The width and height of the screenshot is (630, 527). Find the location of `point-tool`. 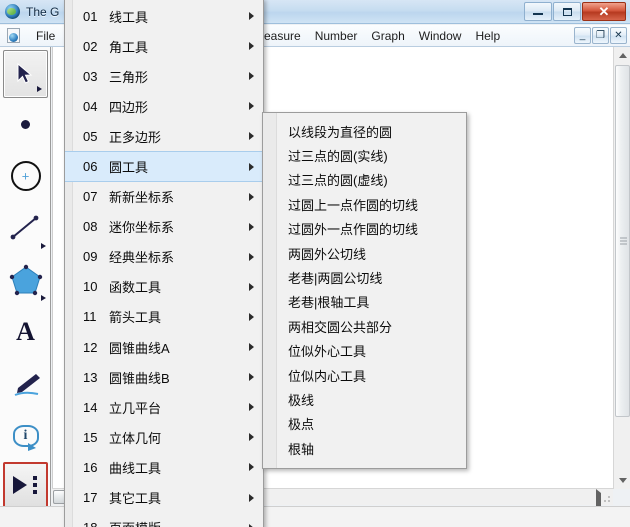

point-tool is located at coordinates (25, 124).